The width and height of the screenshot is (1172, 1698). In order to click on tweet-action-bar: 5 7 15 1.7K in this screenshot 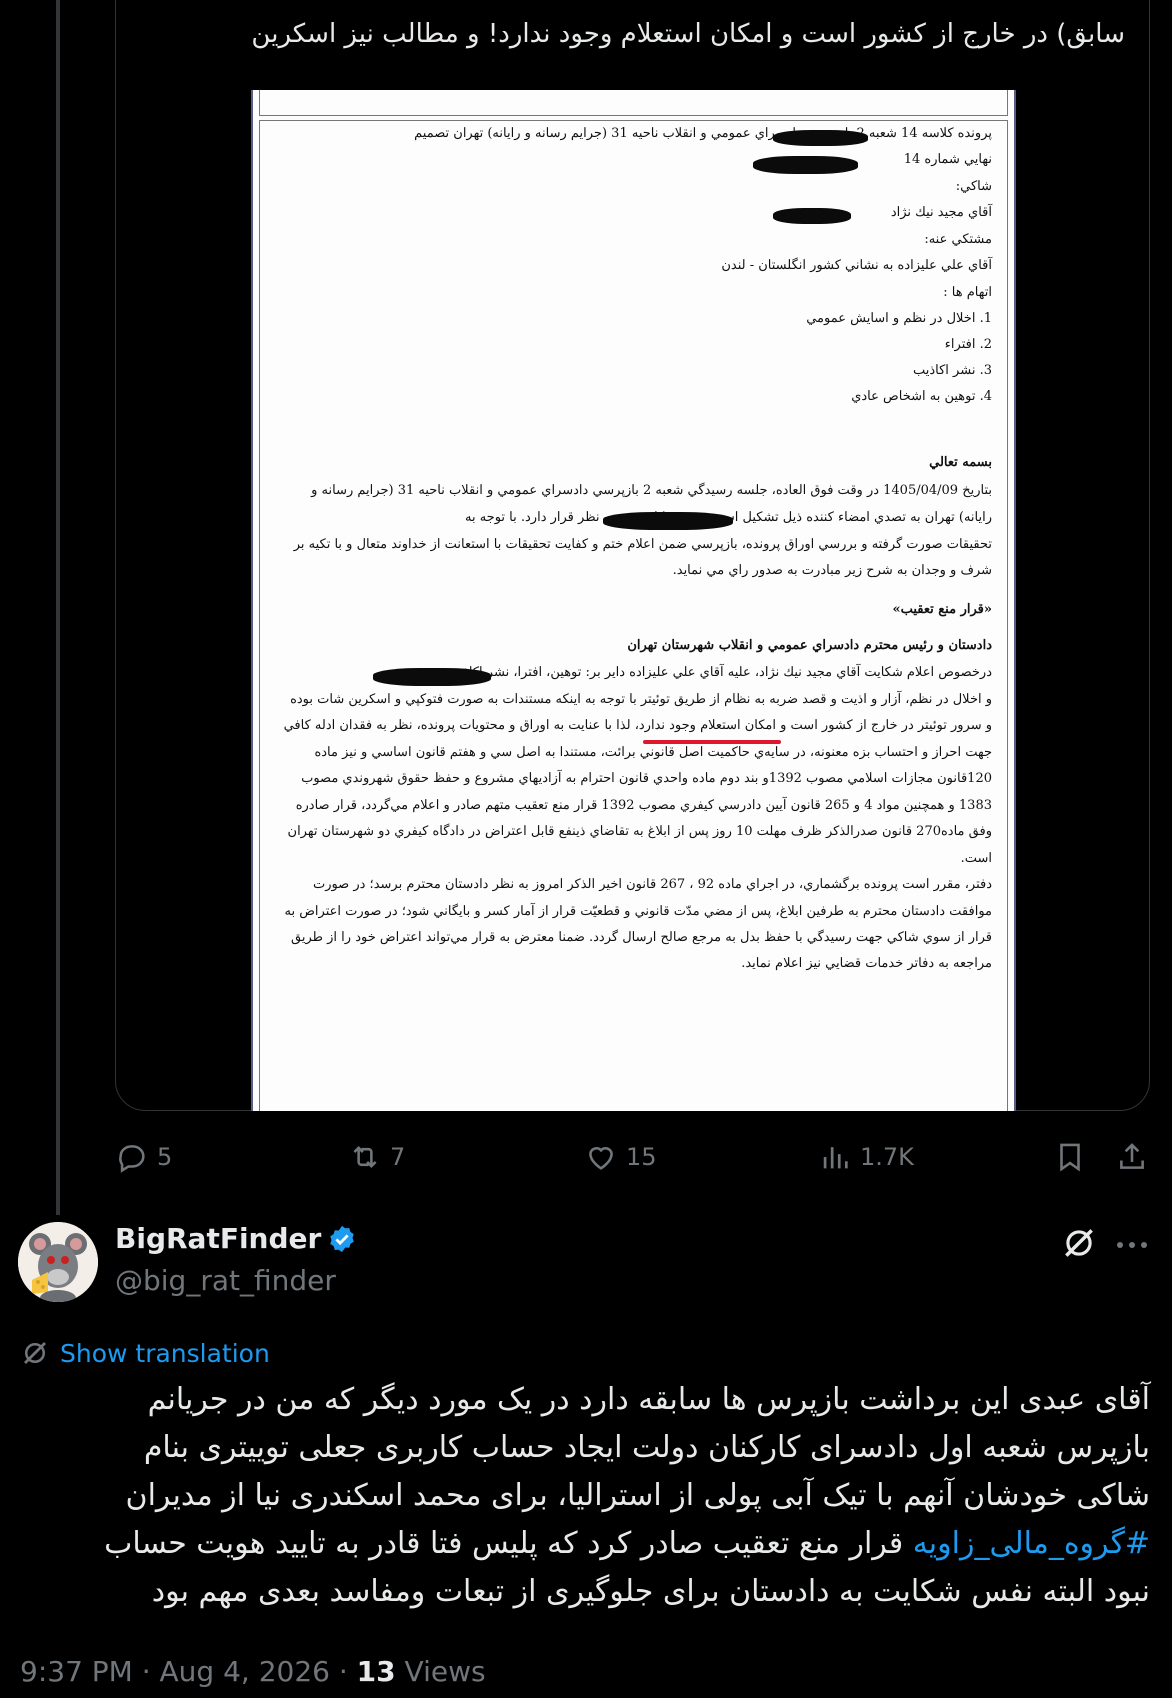, I will do `click(586, 1157)`.